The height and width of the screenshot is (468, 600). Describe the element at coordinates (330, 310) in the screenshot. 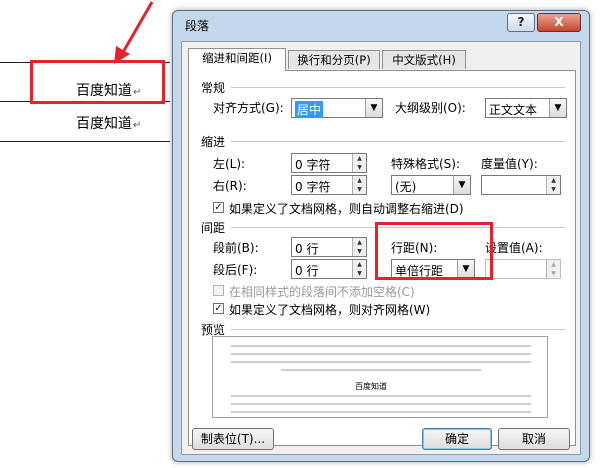

I see `snap-to-grid-label: 如果定义了文档网格，则对齐网格(W)` at that location.